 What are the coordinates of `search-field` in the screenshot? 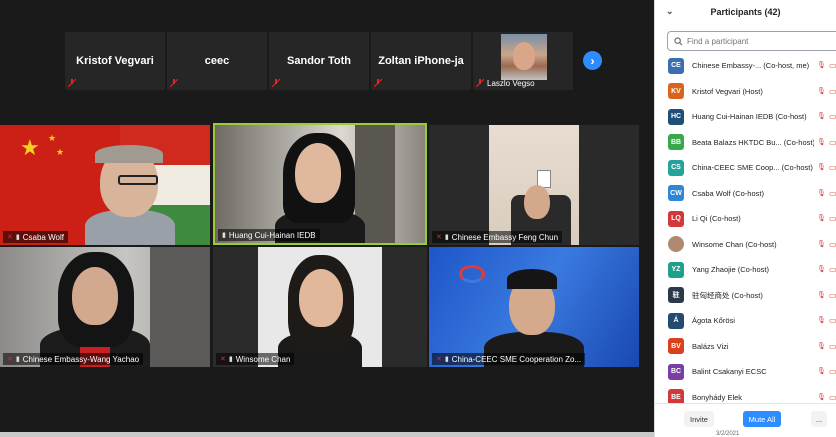 It's located at (751, 41).